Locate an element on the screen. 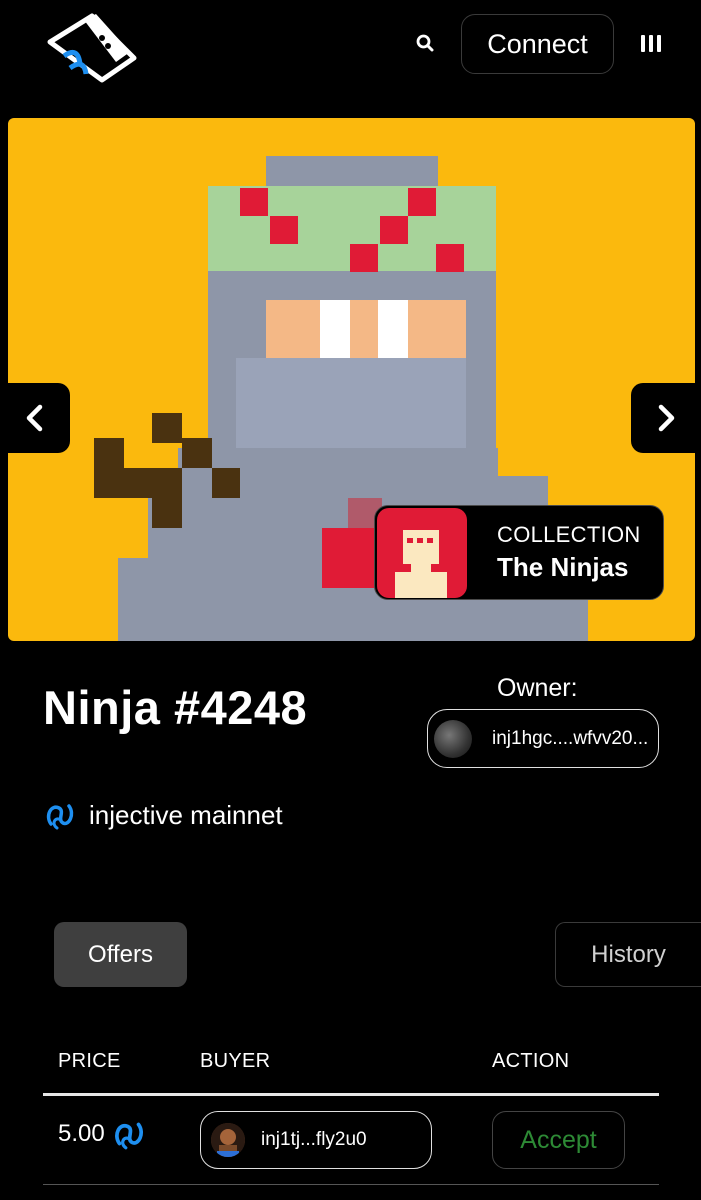 This screenshot has height=1200, width=701. previous-button is located at coordinates (39, 418).